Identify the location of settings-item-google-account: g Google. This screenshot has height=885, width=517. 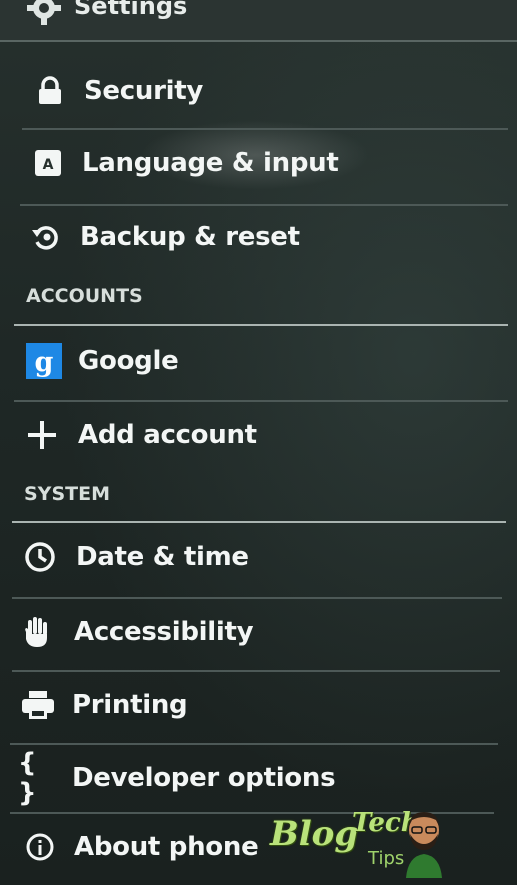
(258, 361).